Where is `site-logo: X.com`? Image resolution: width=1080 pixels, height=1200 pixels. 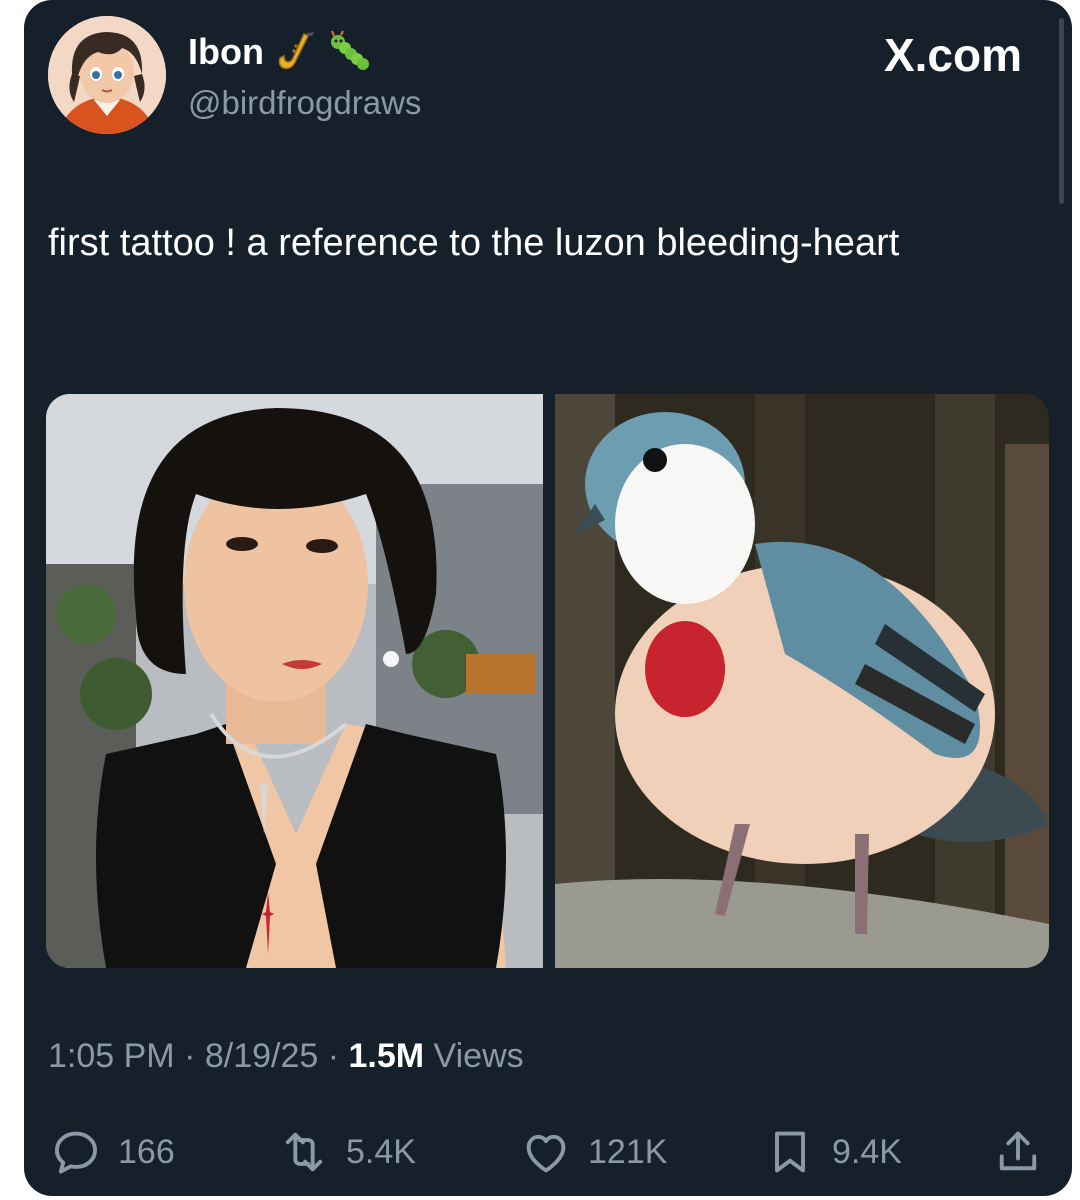 site-logo: X.com is located at coordinates (952, 55).